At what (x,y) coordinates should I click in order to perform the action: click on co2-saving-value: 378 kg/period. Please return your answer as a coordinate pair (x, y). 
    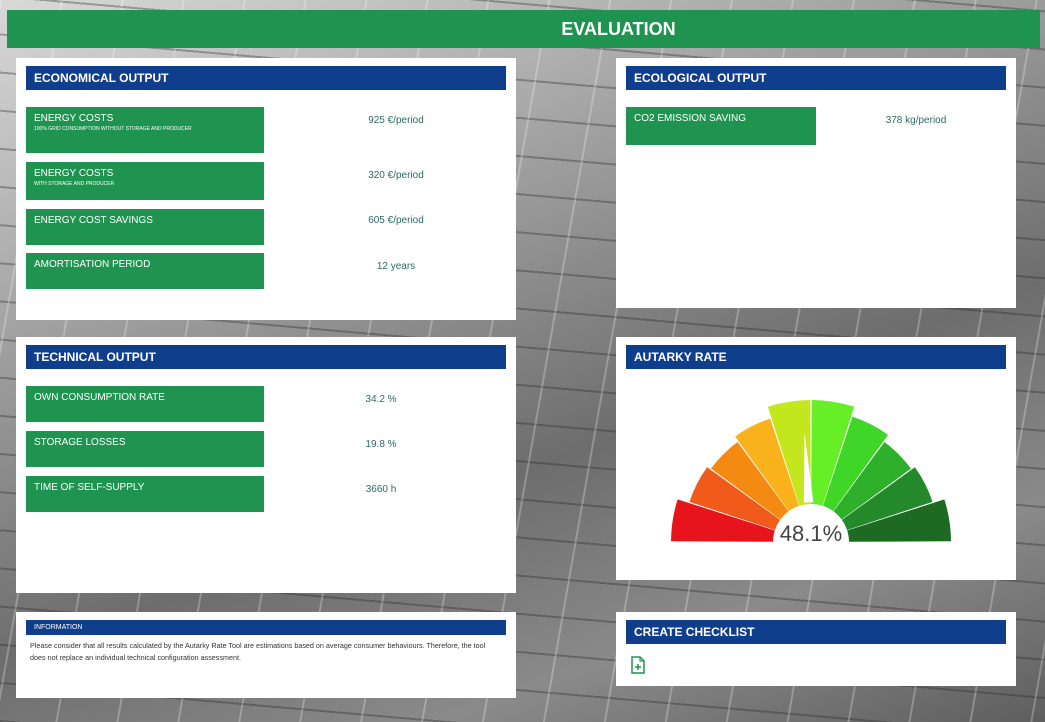
    Looking at the image, I should click on (916, 120).